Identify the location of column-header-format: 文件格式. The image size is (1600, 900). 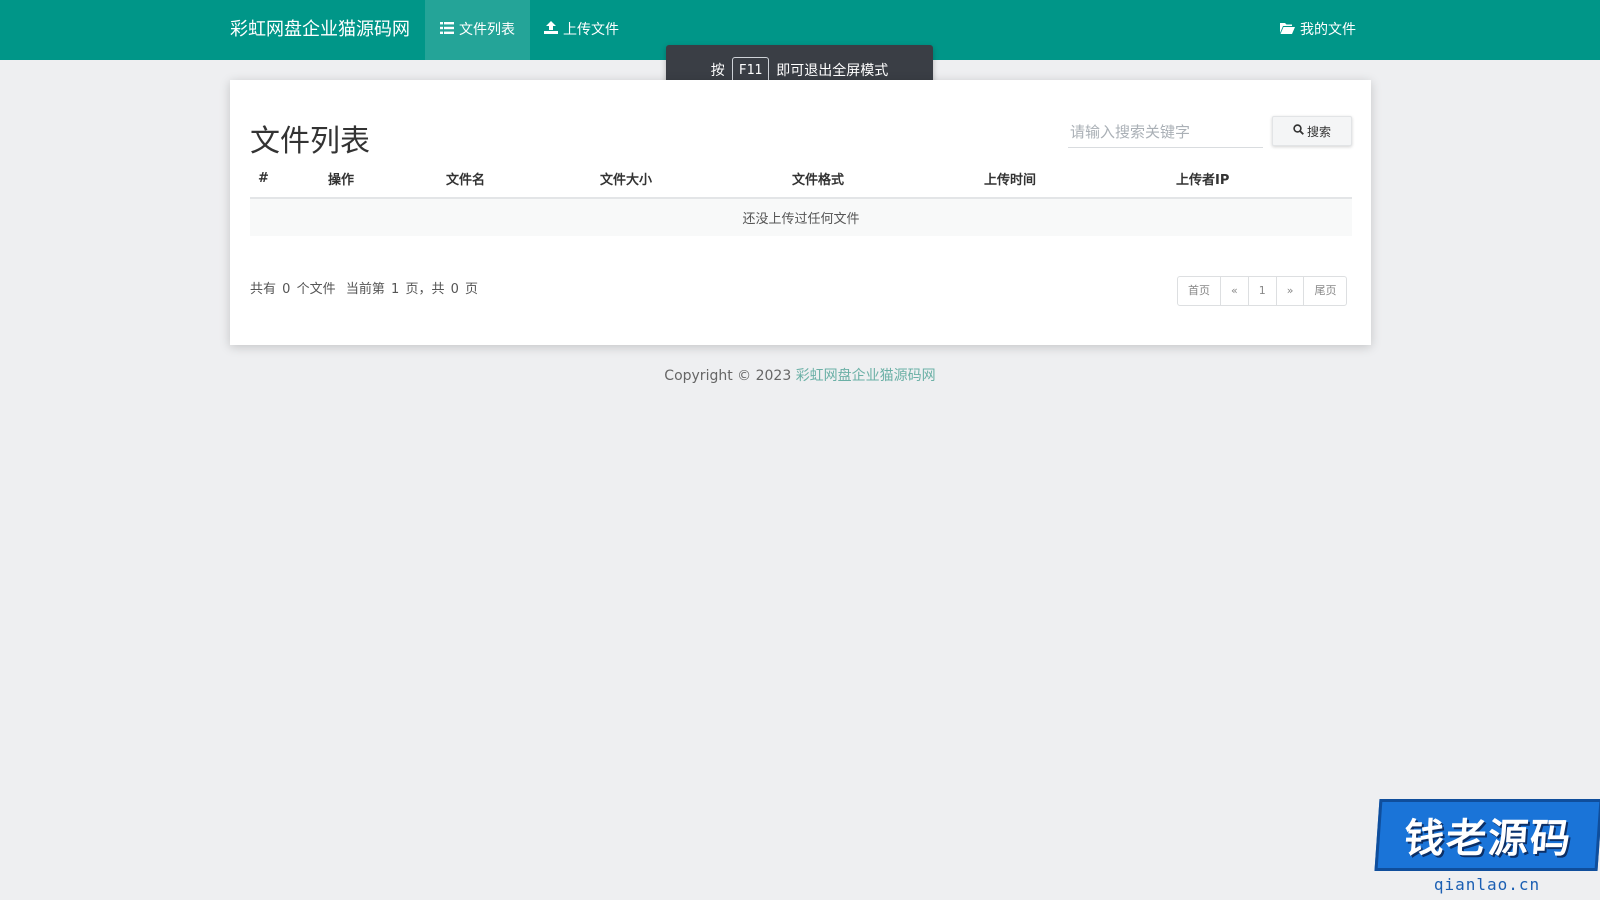
(880, 179).